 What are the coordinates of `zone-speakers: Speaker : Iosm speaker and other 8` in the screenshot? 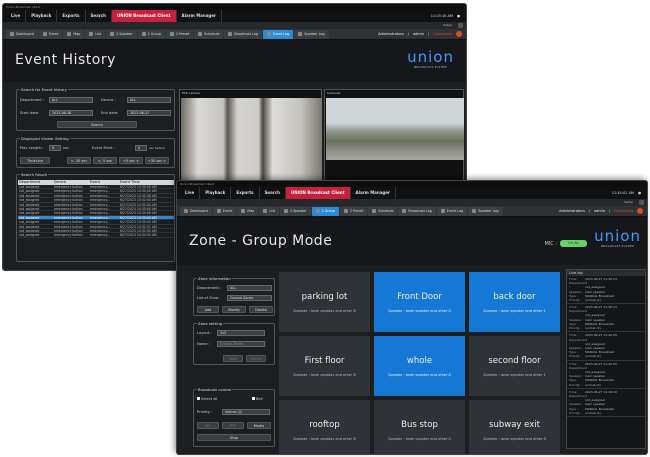 It's located at (324, 375).